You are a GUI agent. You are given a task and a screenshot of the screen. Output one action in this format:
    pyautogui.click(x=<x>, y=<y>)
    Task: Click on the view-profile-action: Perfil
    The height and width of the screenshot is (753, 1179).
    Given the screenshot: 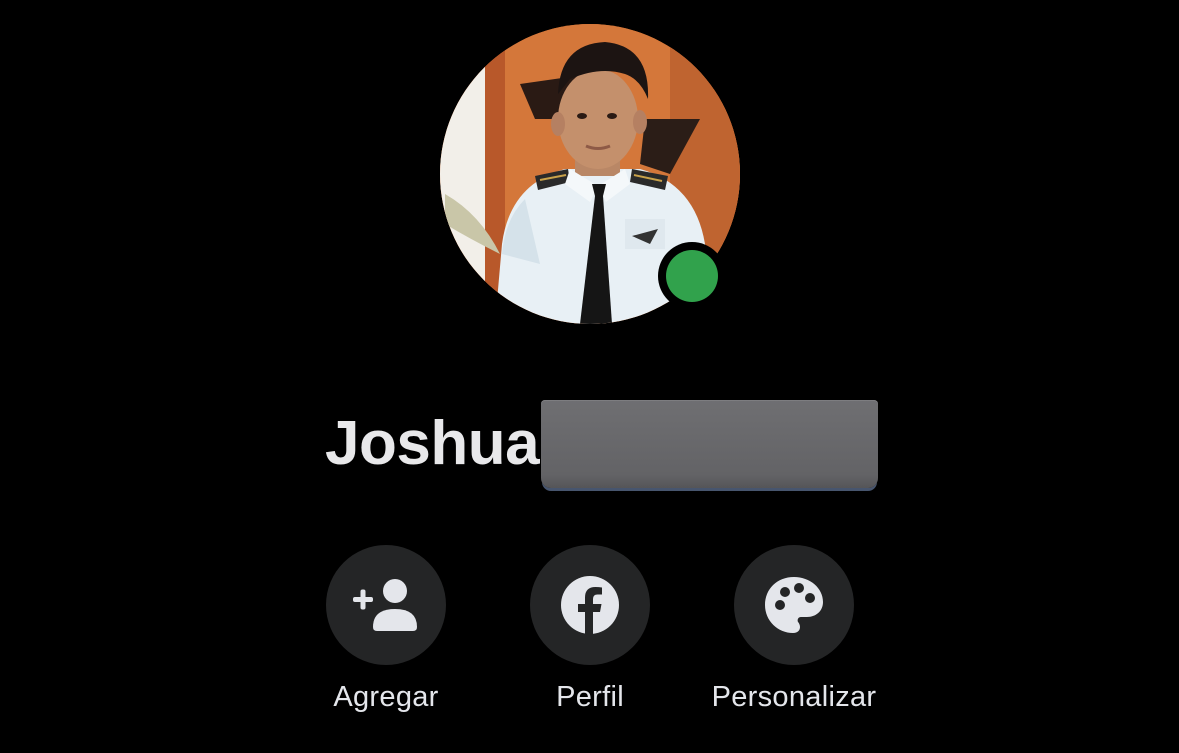 What is the action you would take?
    pyautogui.click(x=590, y=629)
    